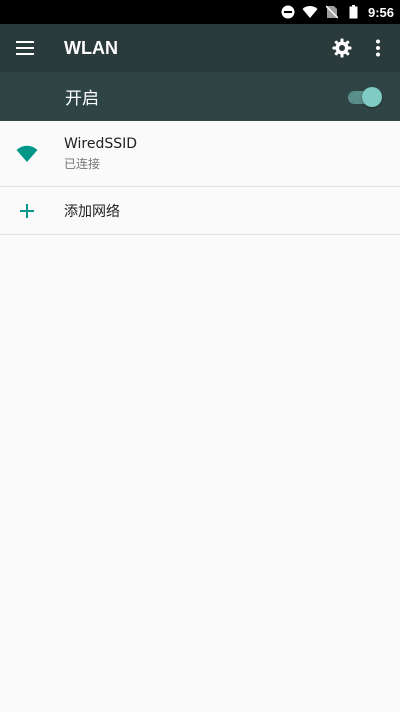  What do you see at coordinates (288, 12) in the screenshot?
I see `do-not-disturb-icon` at bounding box center [288, 12].